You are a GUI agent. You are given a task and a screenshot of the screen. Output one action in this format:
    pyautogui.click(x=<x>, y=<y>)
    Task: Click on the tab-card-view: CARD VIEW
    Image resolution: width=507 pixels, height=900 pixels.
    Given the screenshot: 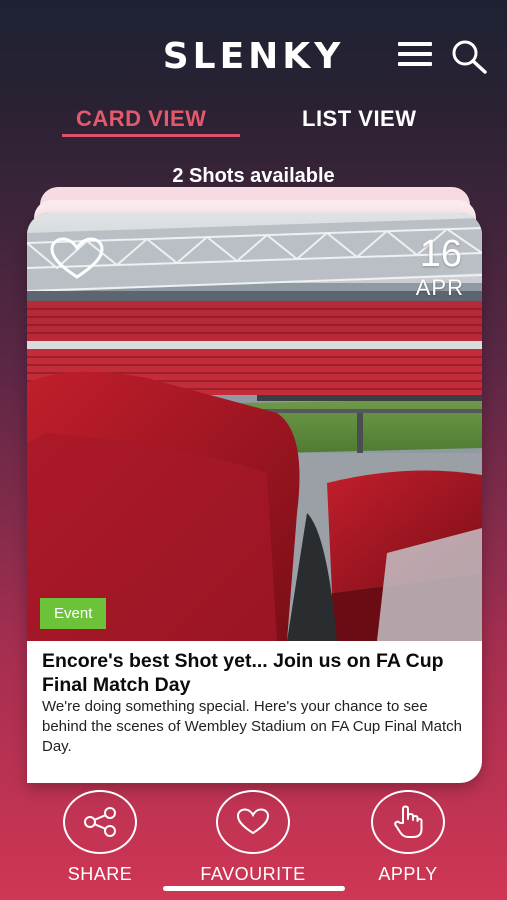 What is the action you would take?
    pyautogui.click(x=141, y=119)
    